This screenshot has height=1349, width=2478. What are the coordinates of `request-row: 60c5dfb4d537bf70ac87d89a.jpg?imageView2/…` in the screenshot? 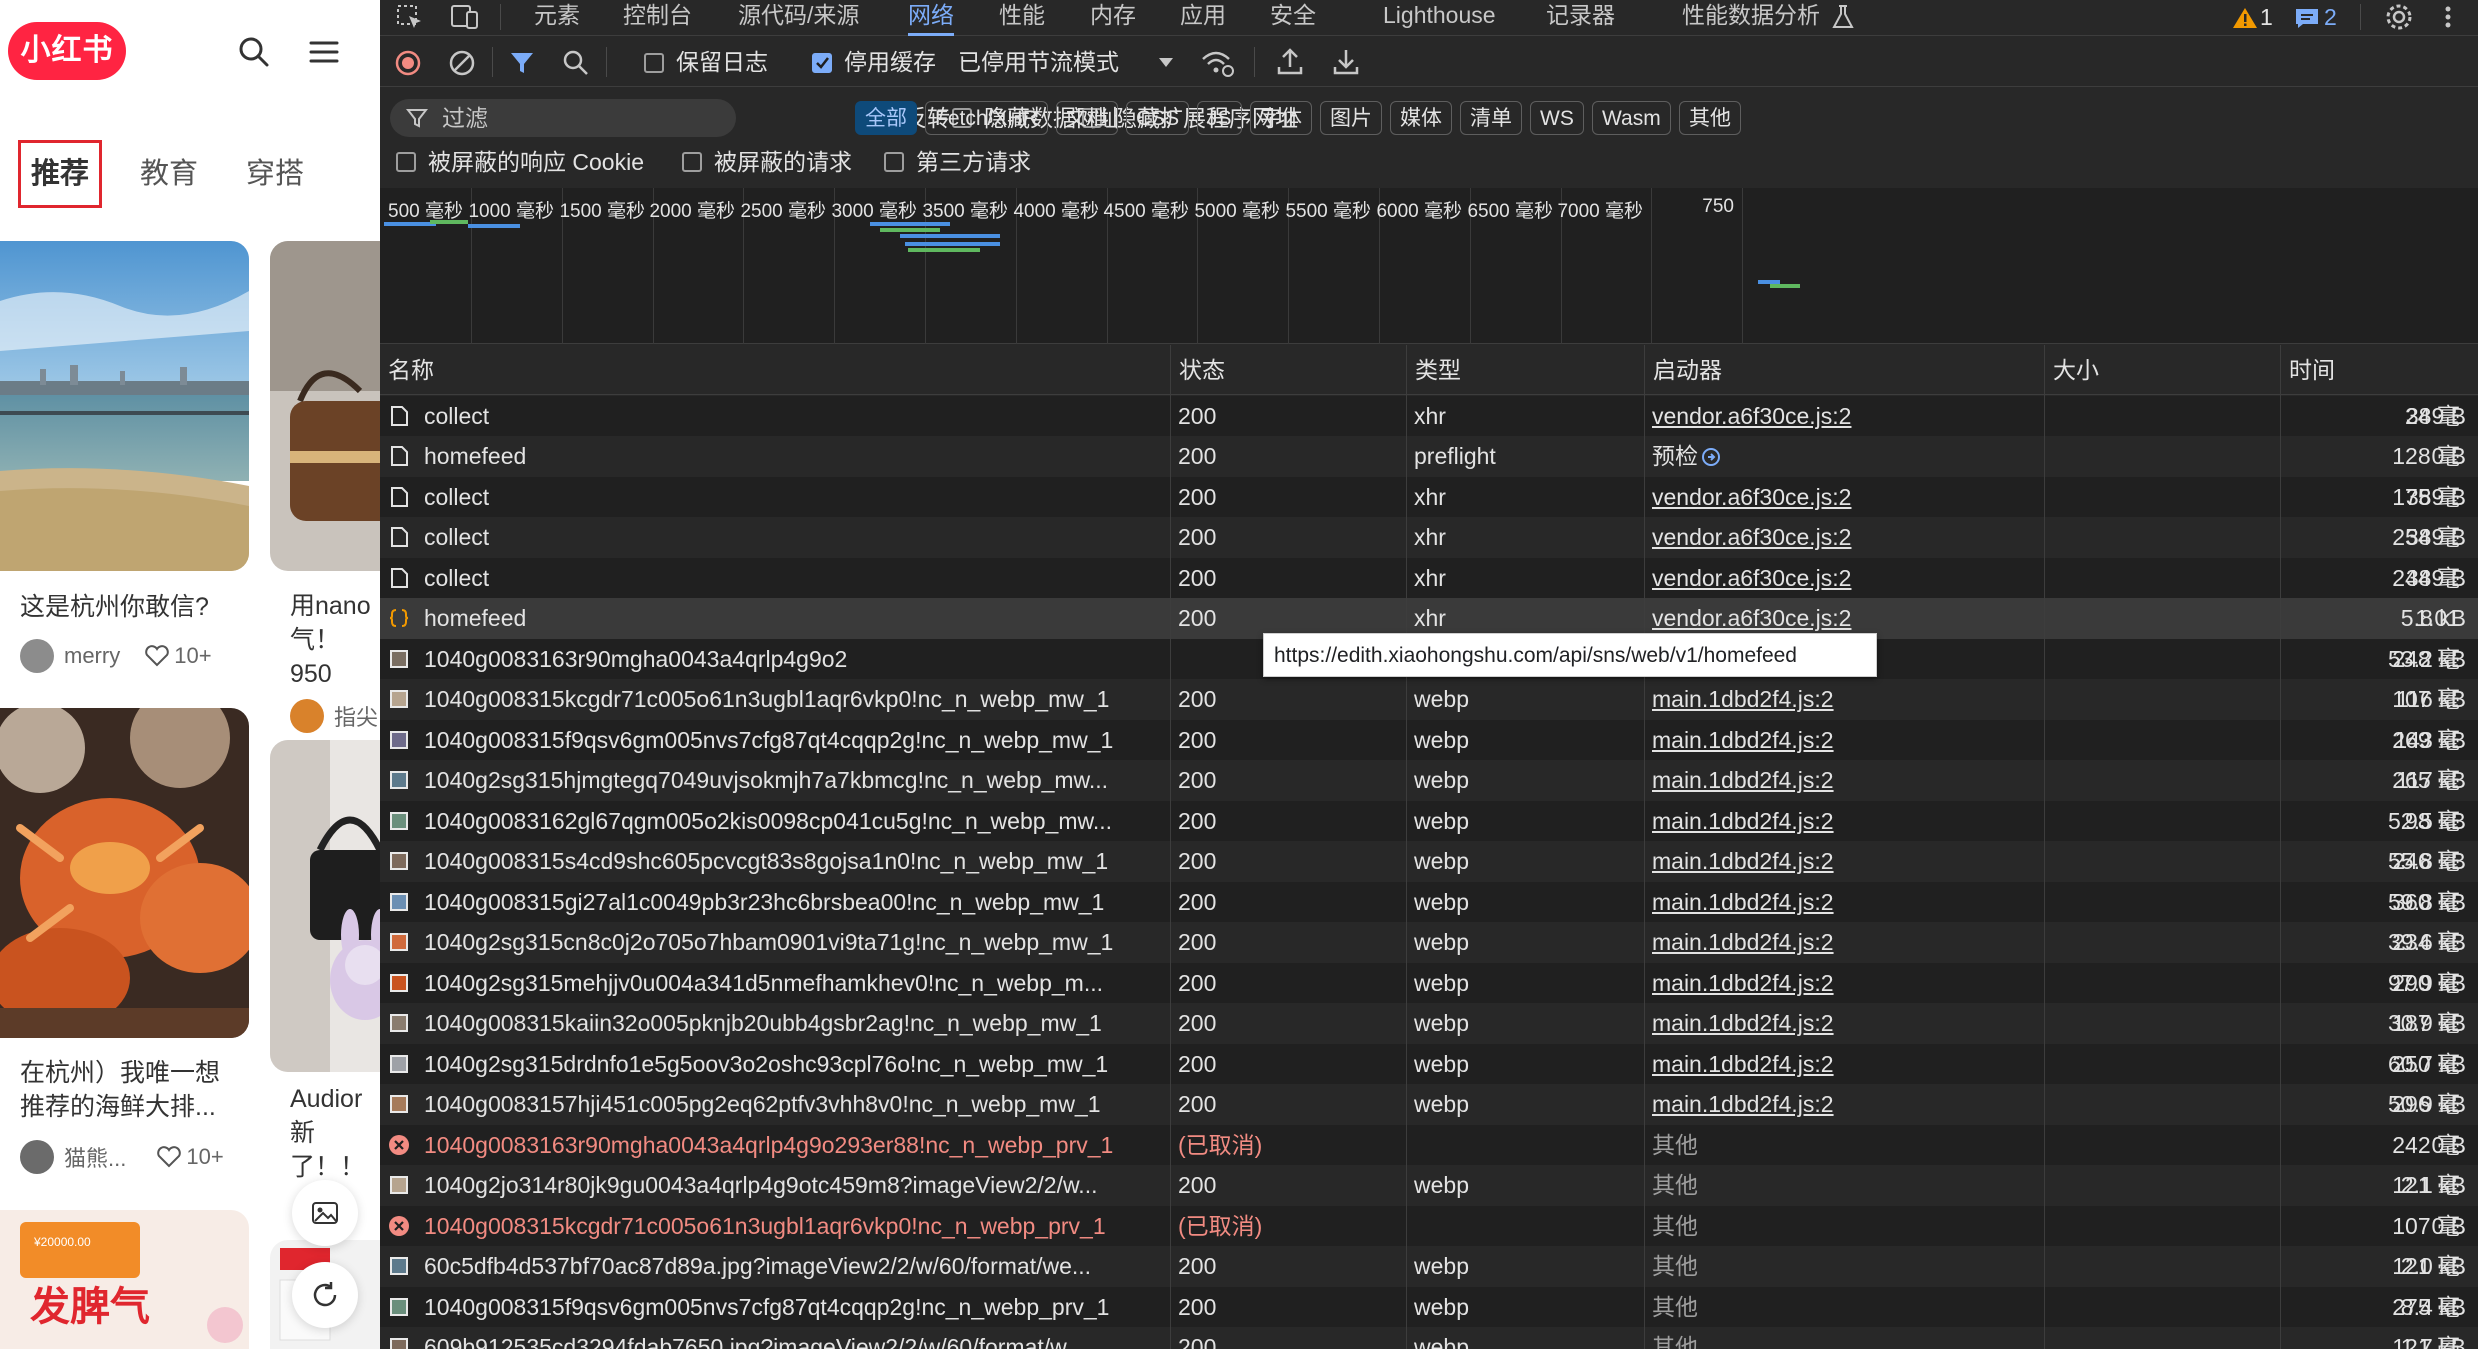 It's located at (1429, 1266).